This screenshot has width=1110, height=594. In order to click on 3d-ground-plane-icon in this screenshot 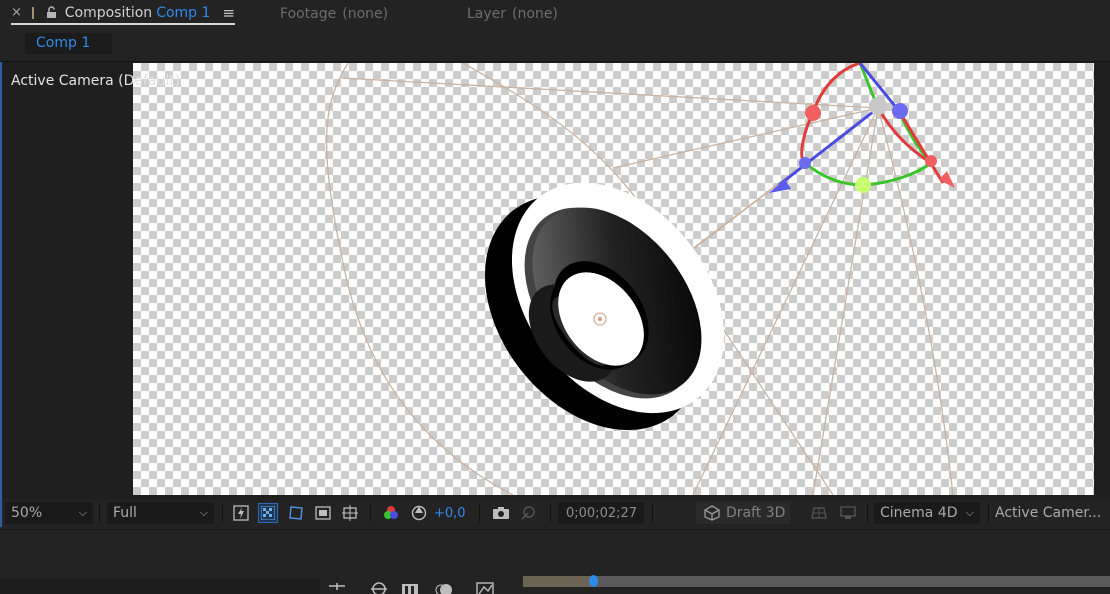, I will do `click(819, 513)`.